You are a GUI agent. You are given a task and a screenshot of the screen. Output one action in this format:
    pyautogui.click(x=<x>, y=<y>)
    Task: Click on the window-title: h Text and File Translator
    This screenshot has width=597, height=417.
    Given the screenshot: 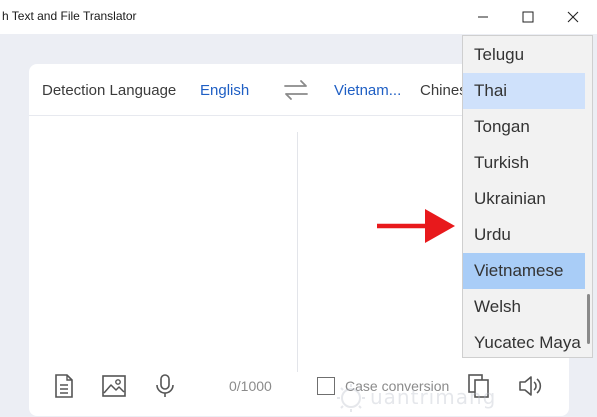 What is the action you would take?
    pyautogui.click(x=69, y=16)
    